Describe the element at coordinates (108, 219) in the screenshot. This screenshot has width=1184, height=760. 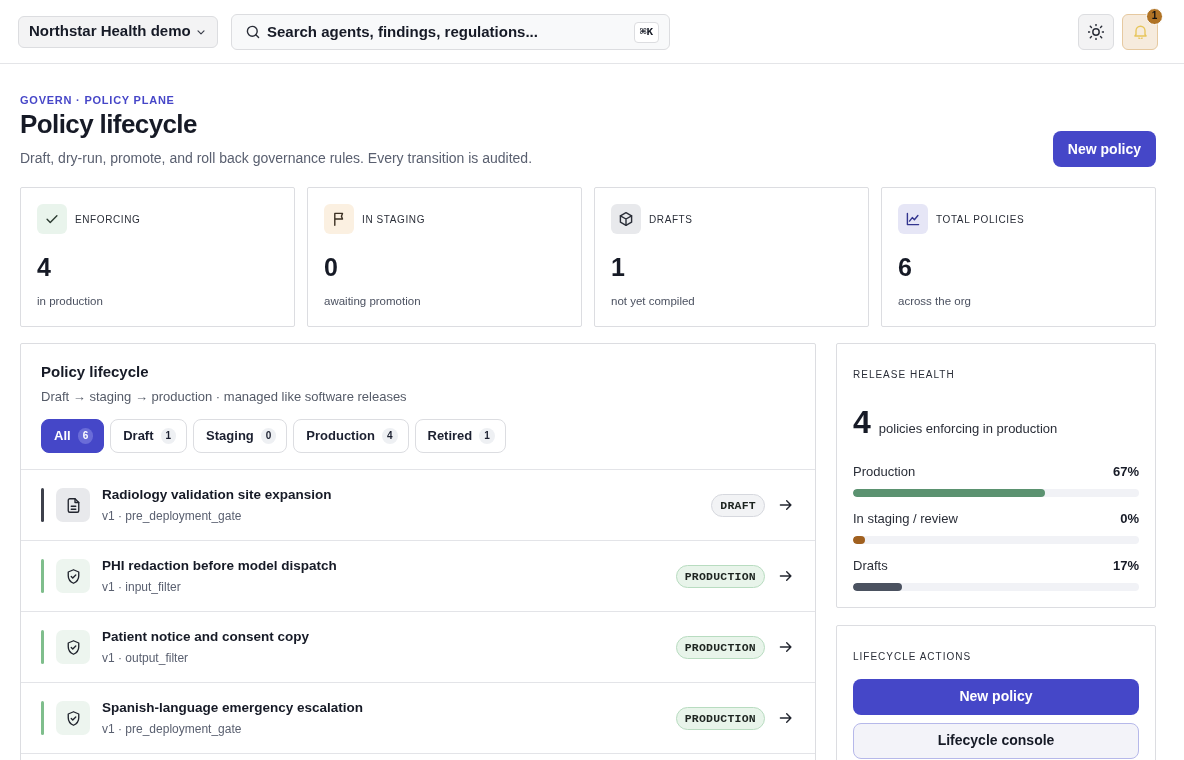
I see `stat-label: ENFORCING` at that location.